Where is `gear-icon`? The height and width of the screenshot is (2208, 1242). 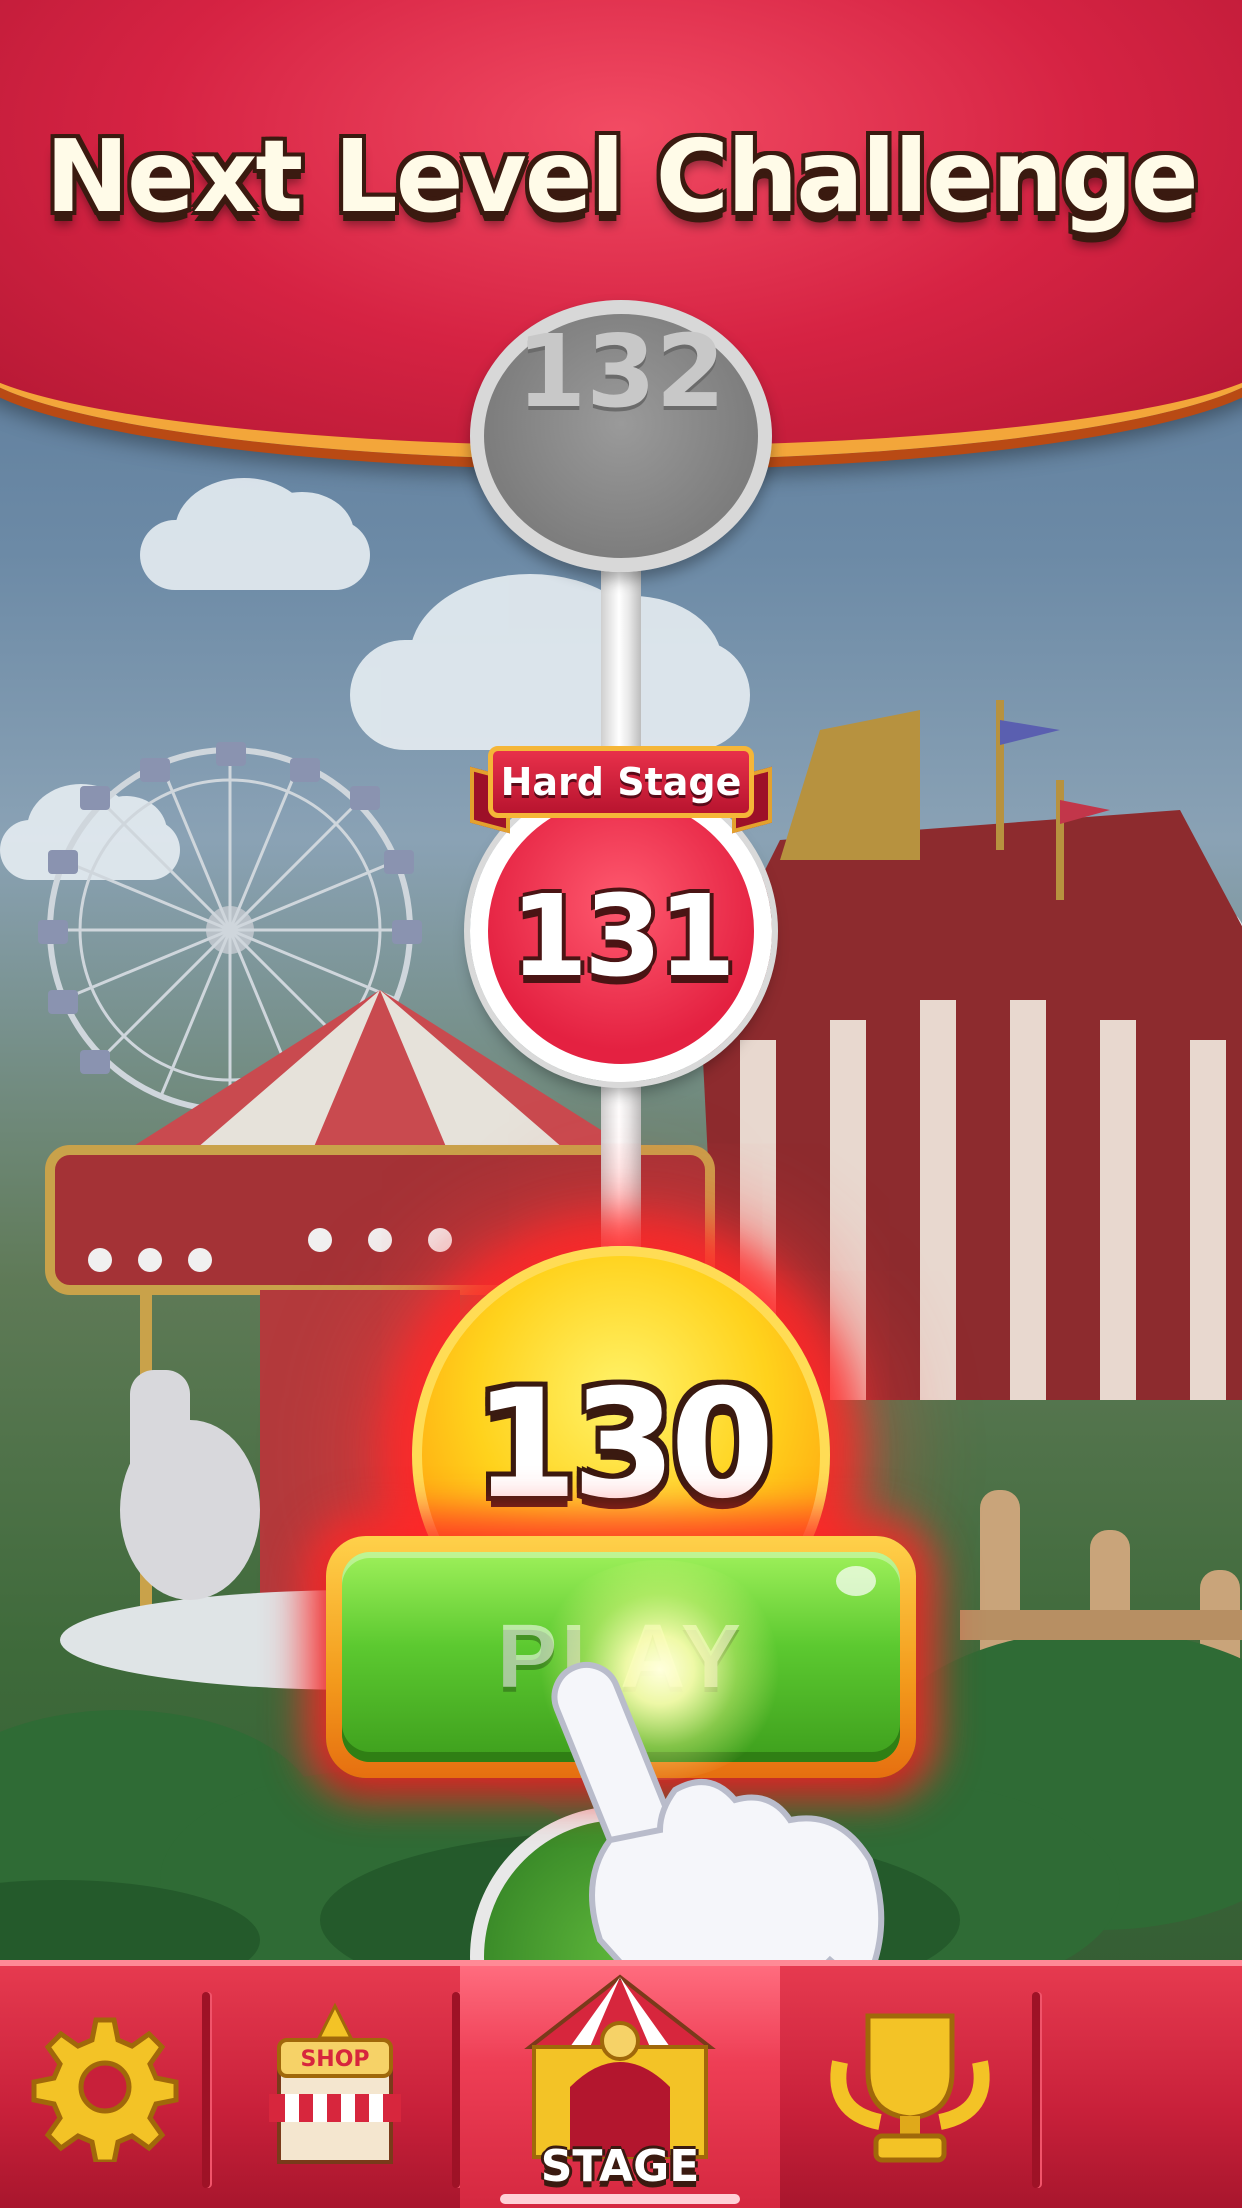
gear-icon is located at coordinates (105, 2089).